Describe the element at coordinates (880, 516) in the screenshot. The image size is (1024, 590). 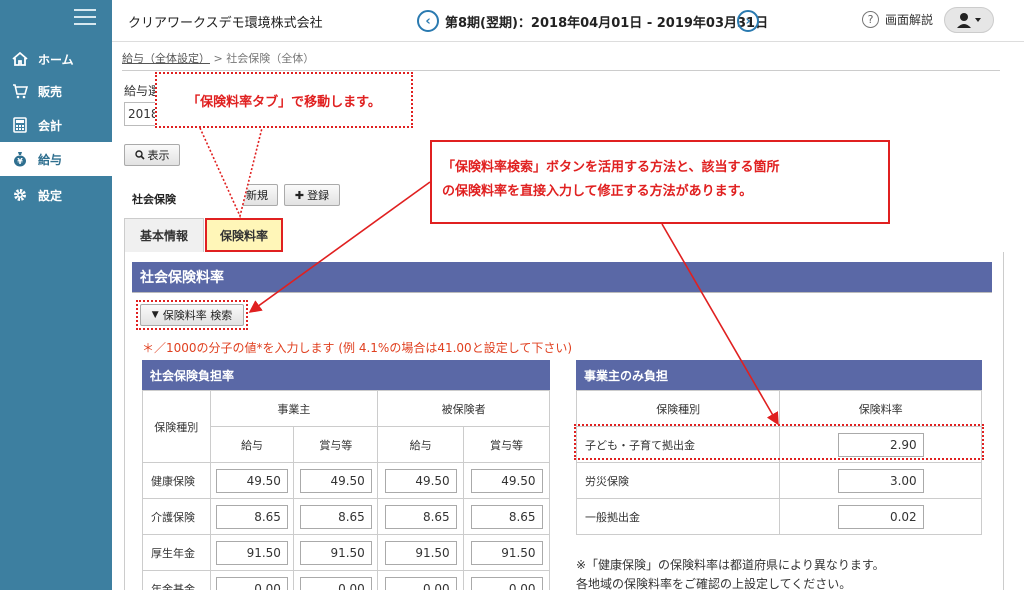
I see `rate-input: 0.02` at that location.